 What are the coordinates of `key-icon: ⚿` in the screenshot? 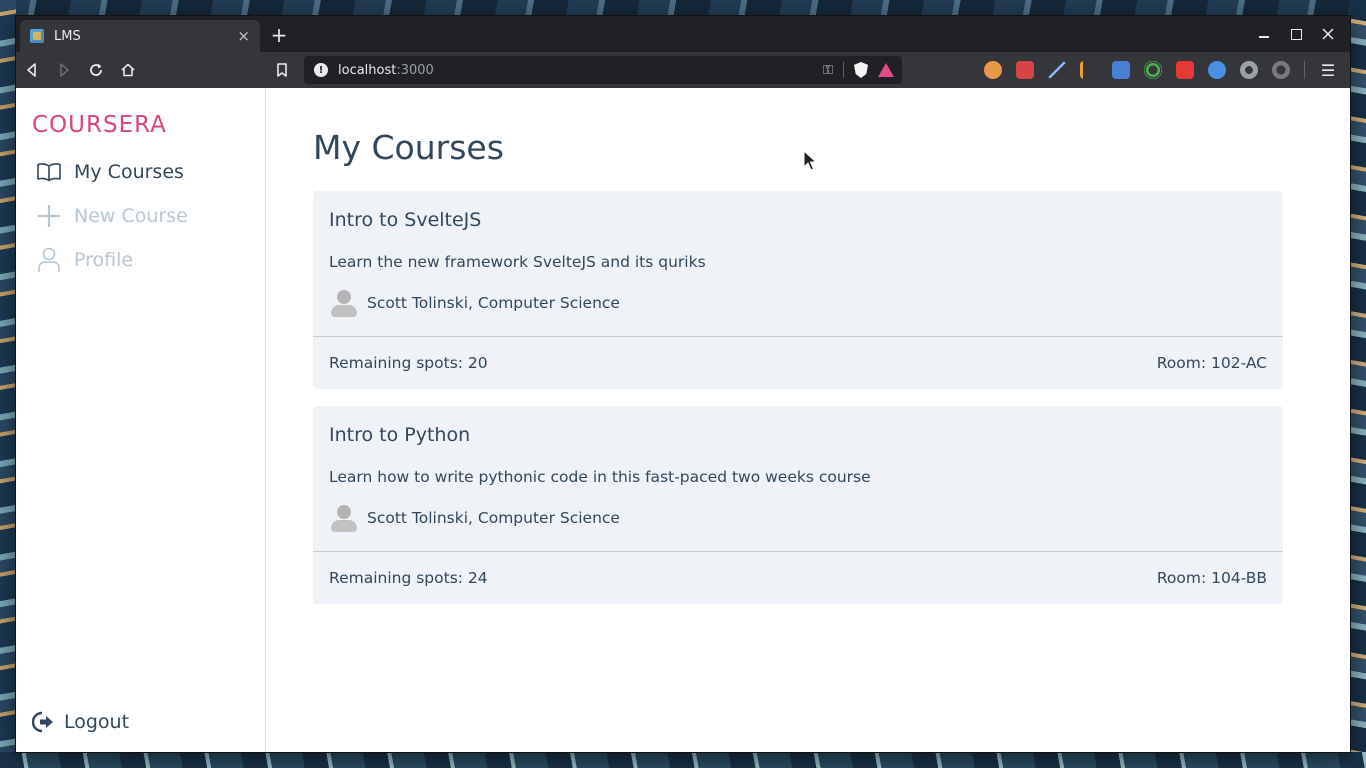 It's located at (828, 70).